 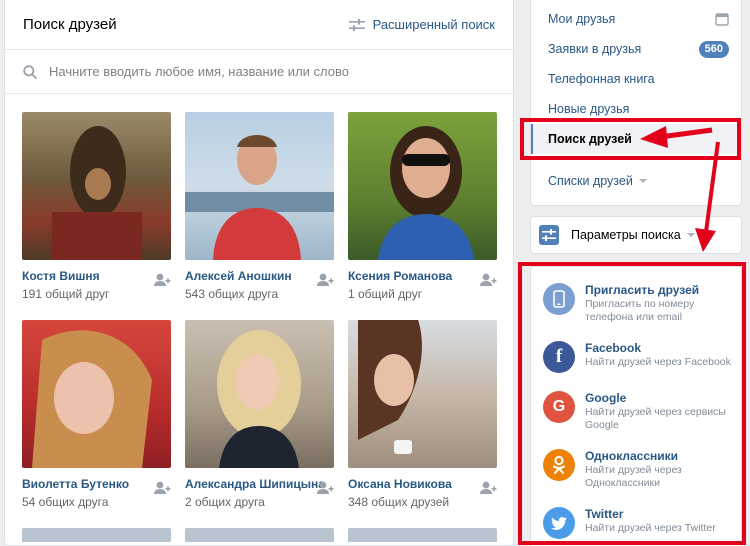 I want to click on menu-item-label: Новые друзья, so click(x=589, y=109).